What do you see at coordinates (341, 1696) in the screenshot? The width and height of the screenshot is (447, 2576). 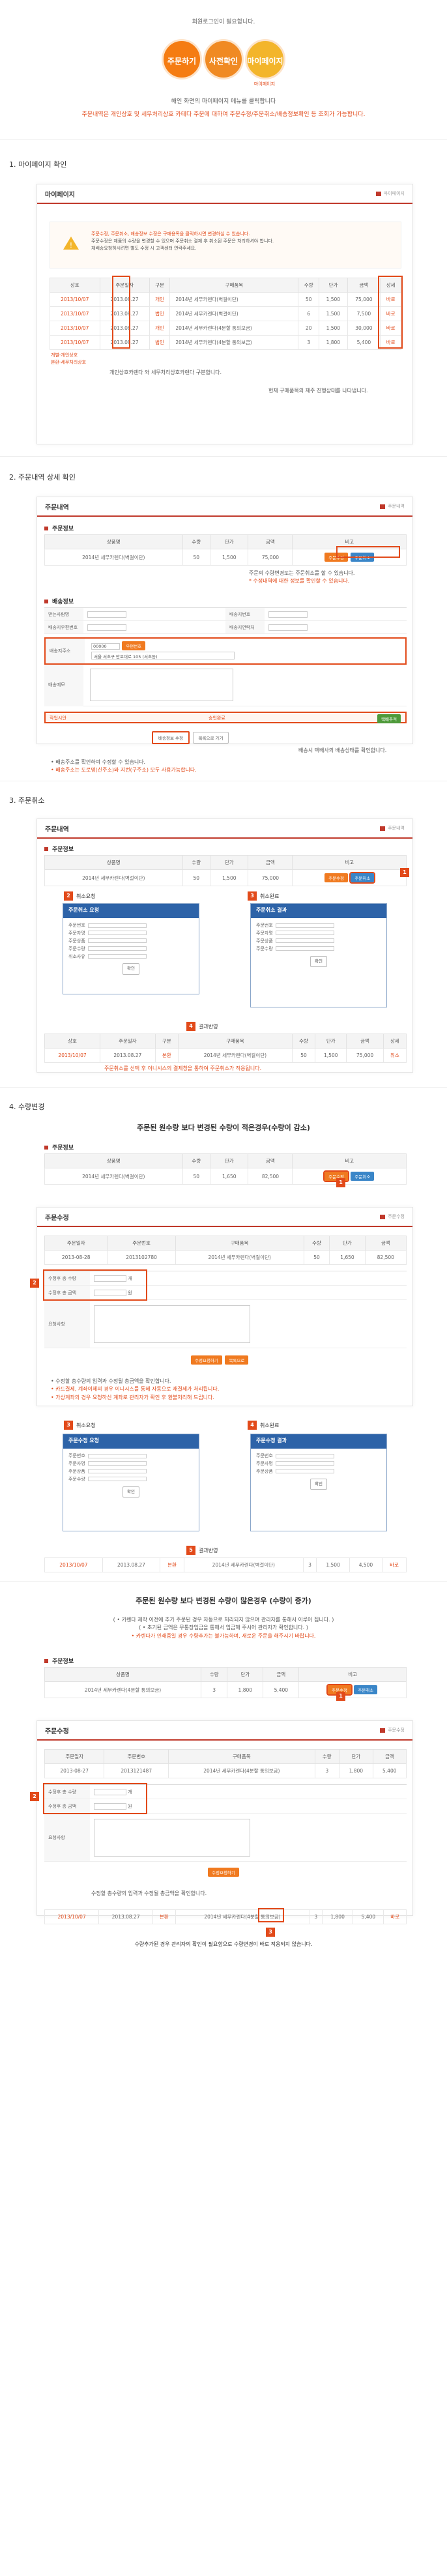 I see `step-marker-1: 1` at bounding box center [341, 1696].